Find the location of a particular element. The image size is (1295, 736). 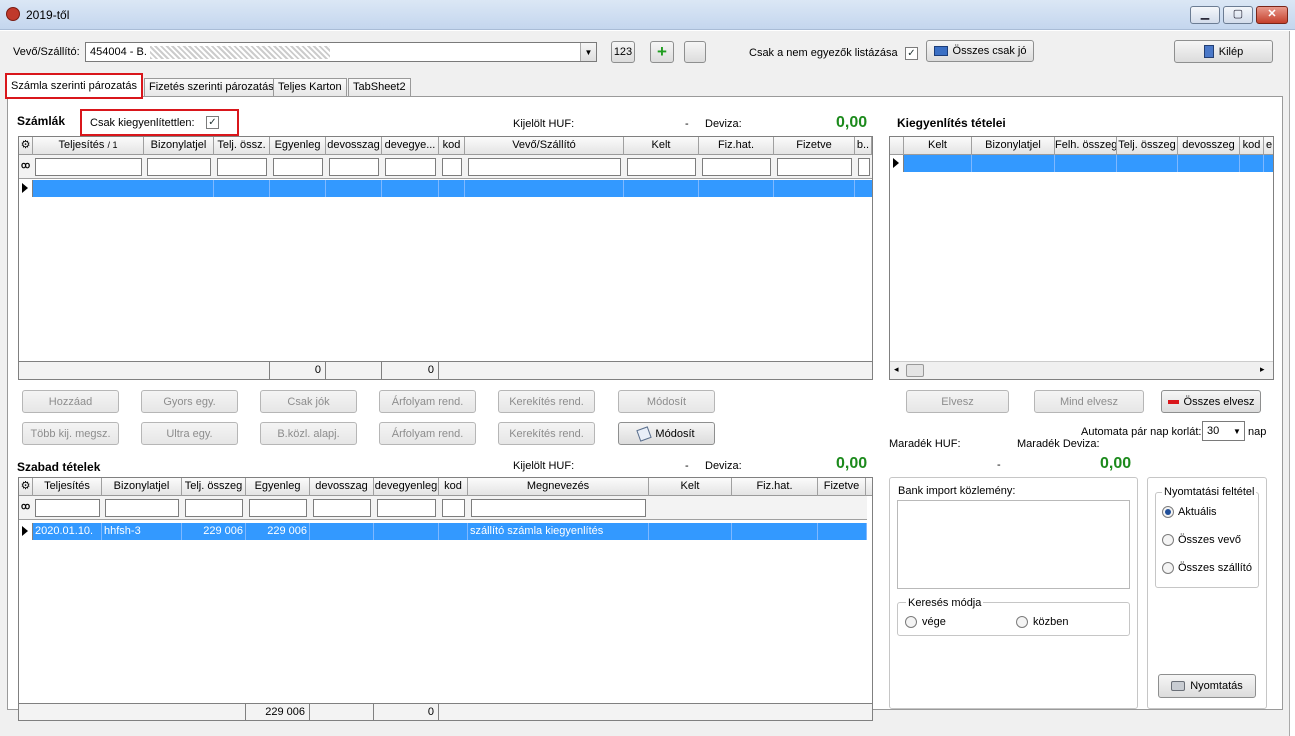

btn-123: 123 is located at coordinates (623, 52).